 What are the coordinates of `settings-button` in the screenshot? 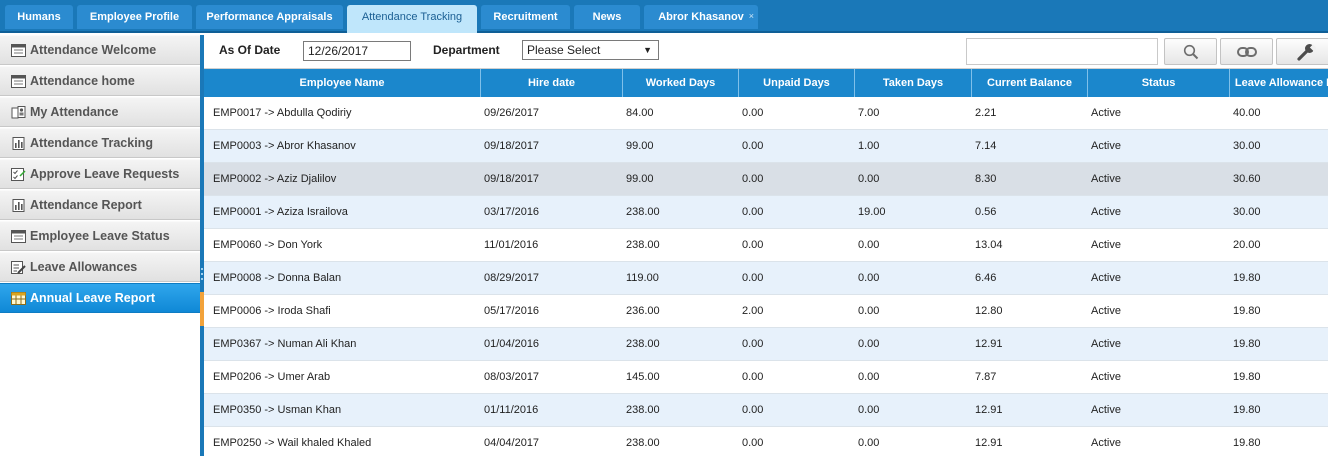 It's located at (1302, 51).